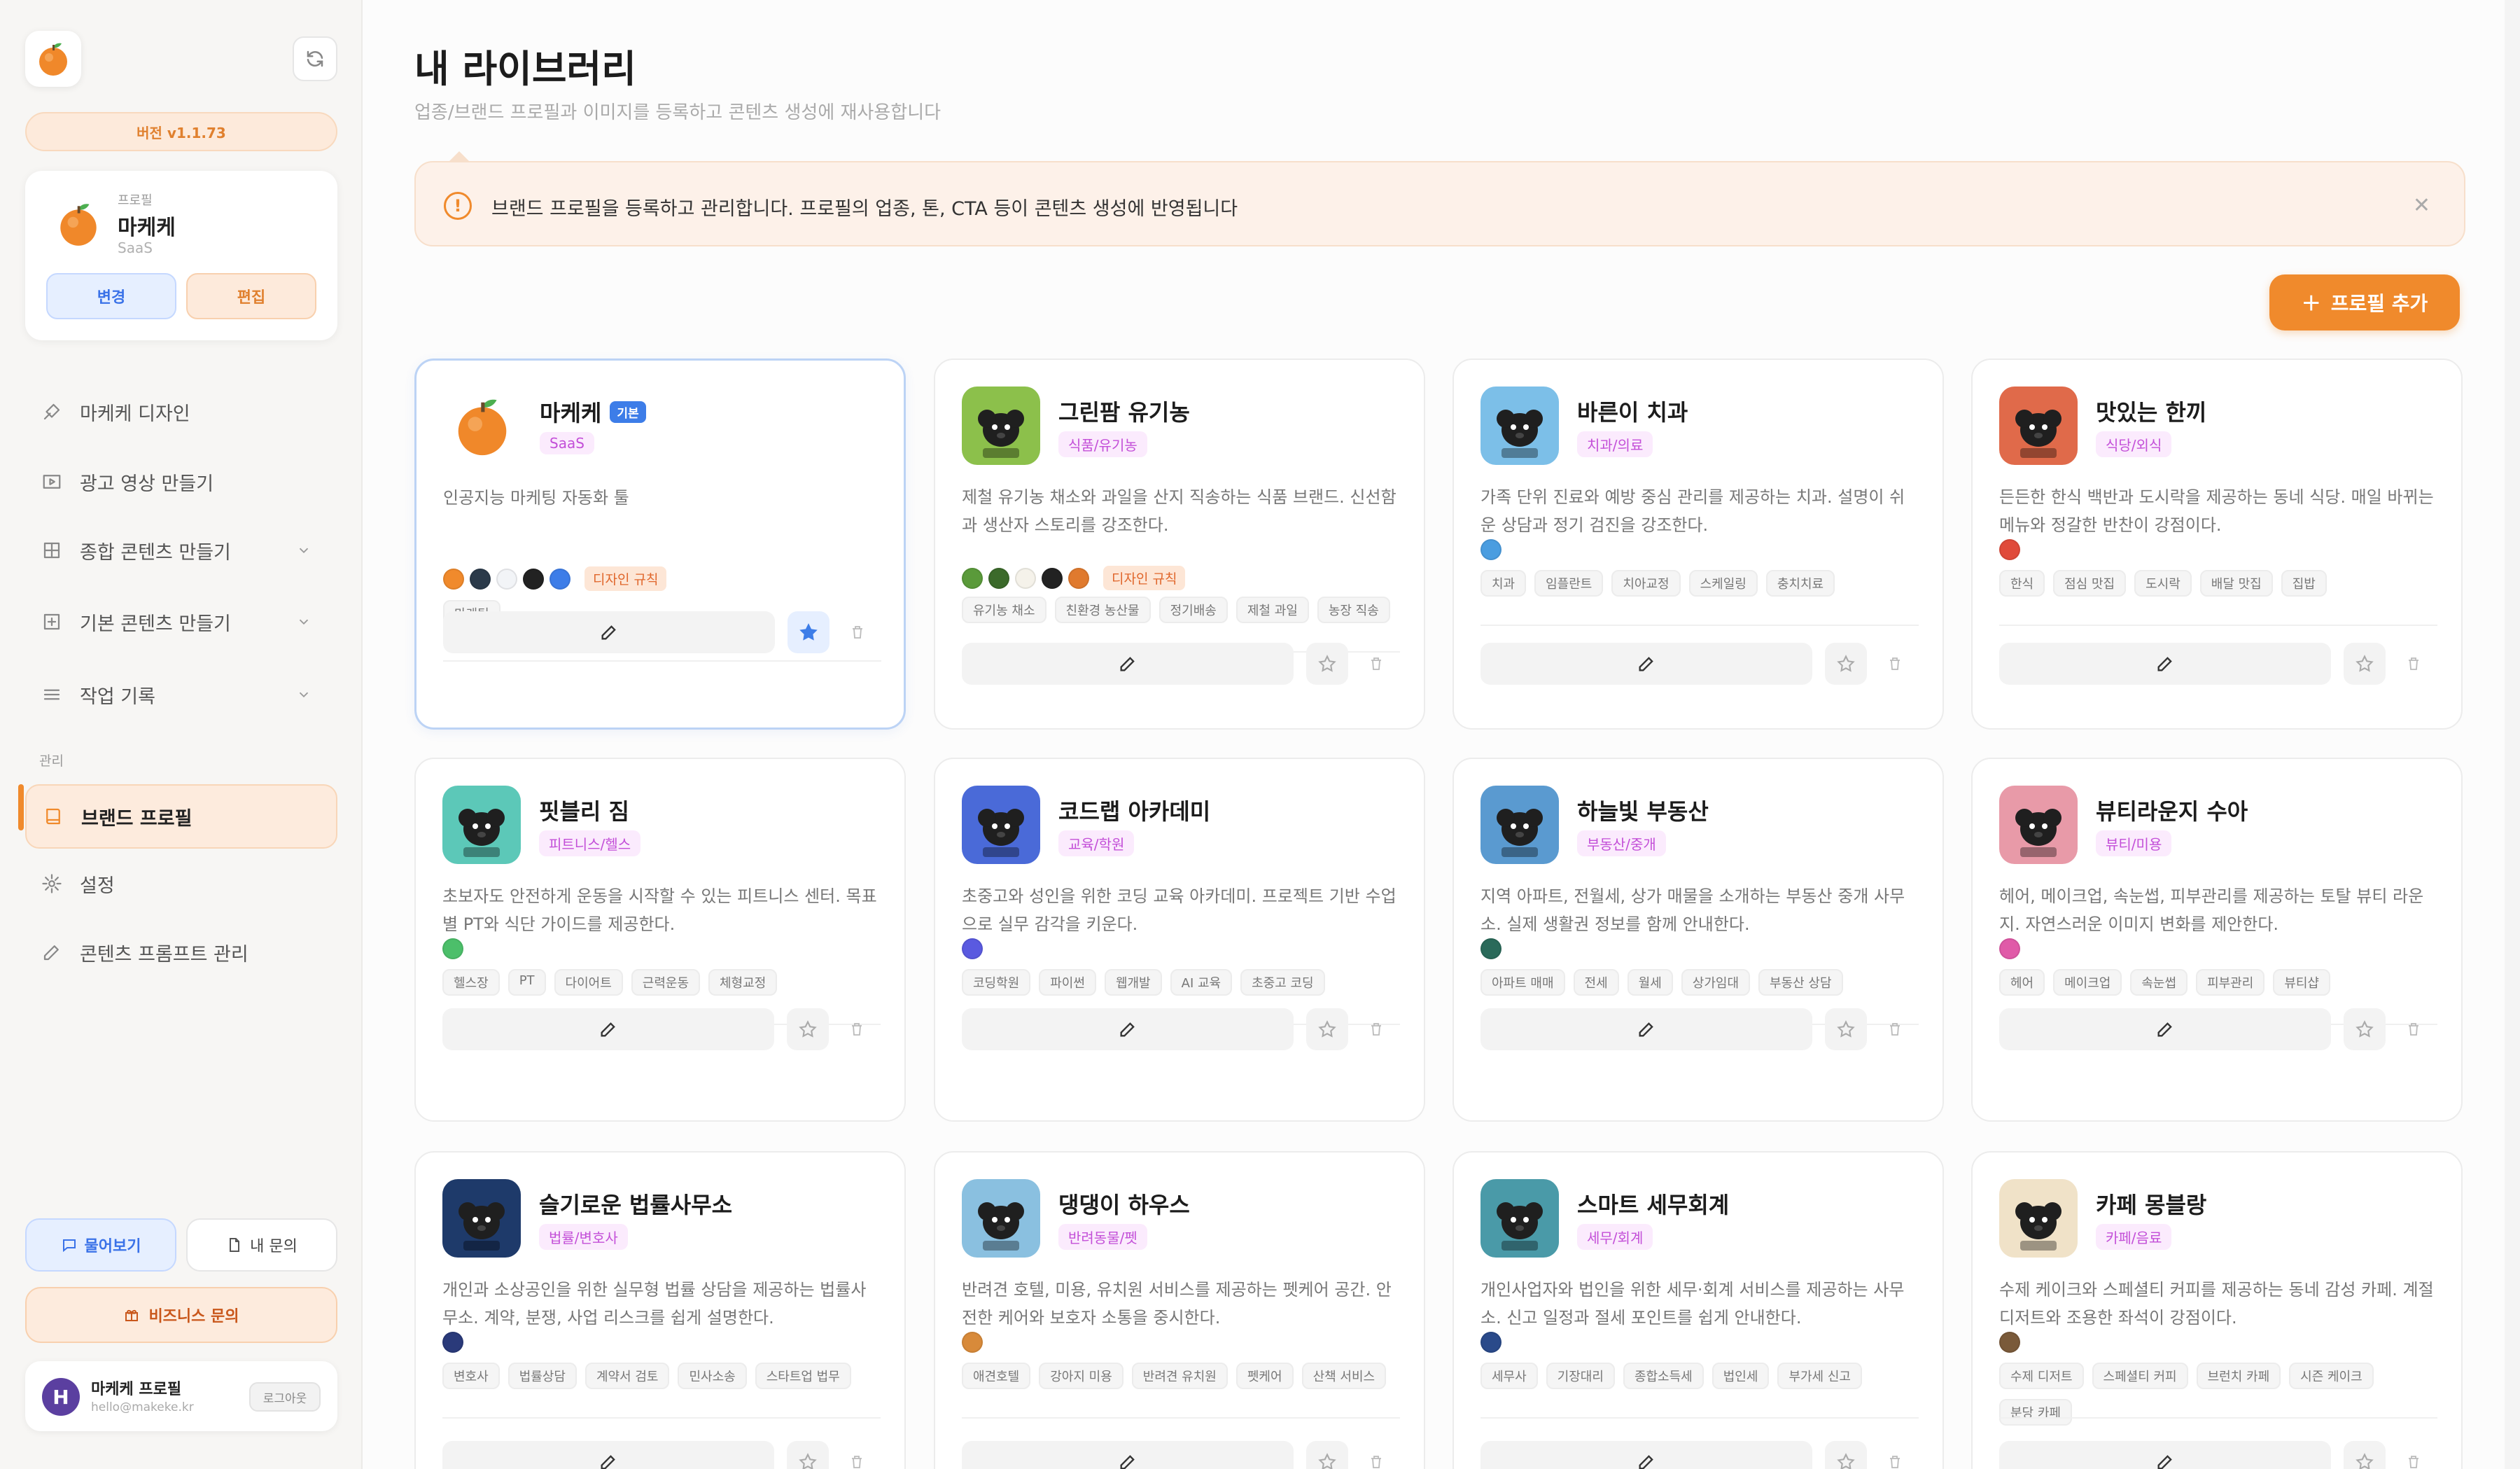 The height and width of the screenshot is (1469, 2520). Describe the element at coordinates (181, 816) in the screenshot. I see `nav-manage-1: 브랜드 프로필` at that location.